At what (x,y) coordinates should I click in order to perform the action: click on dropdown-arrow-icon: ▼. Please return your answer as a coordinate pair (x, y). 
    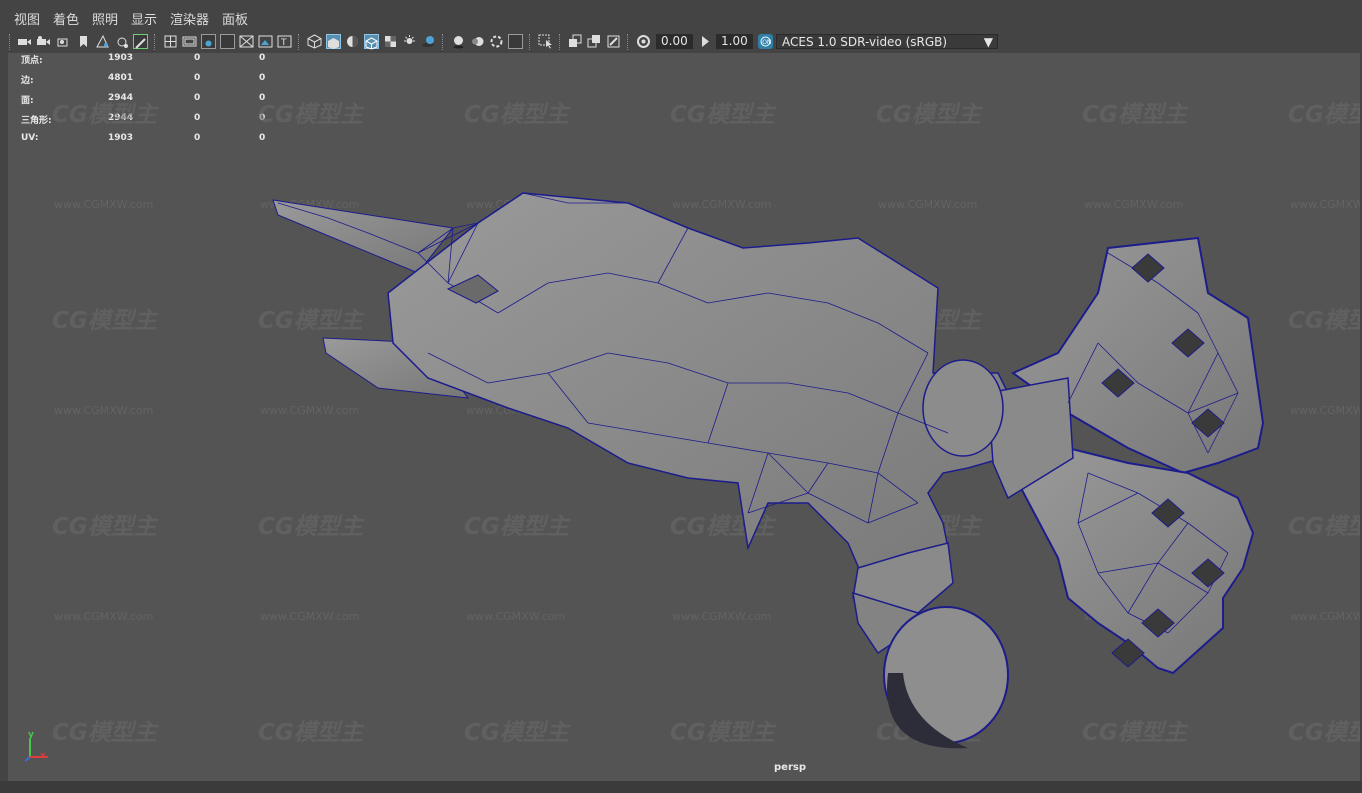
    Looking at the image, I should click on (988, 42).